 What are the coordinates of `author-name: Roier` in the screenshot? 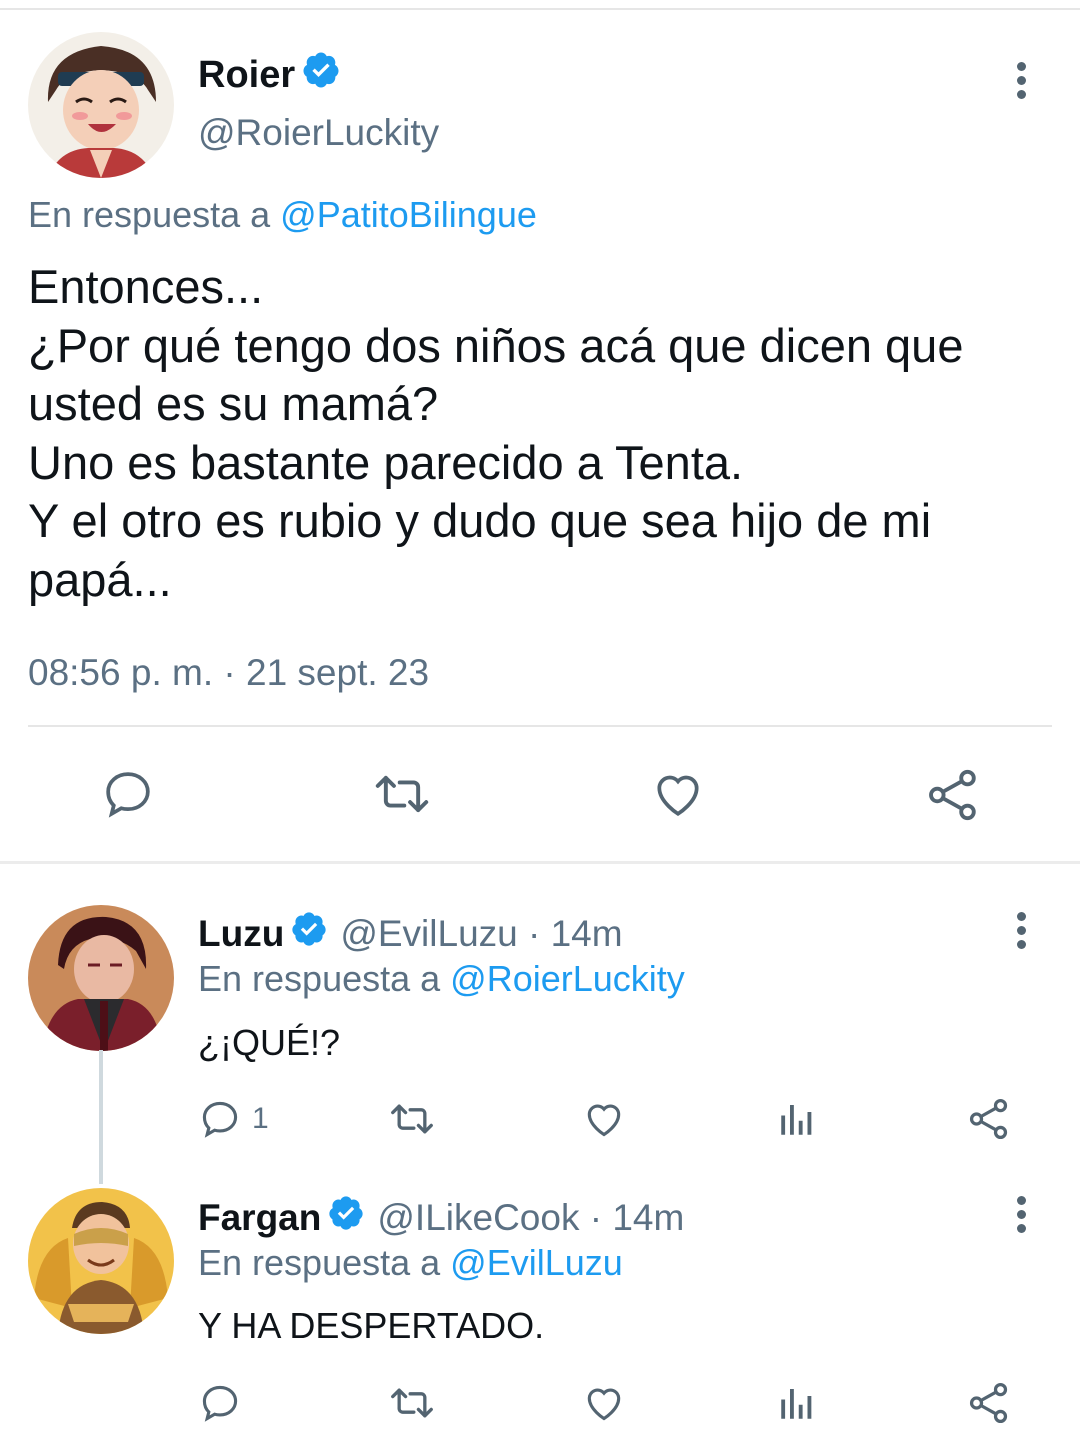 It's located at (246, 75).